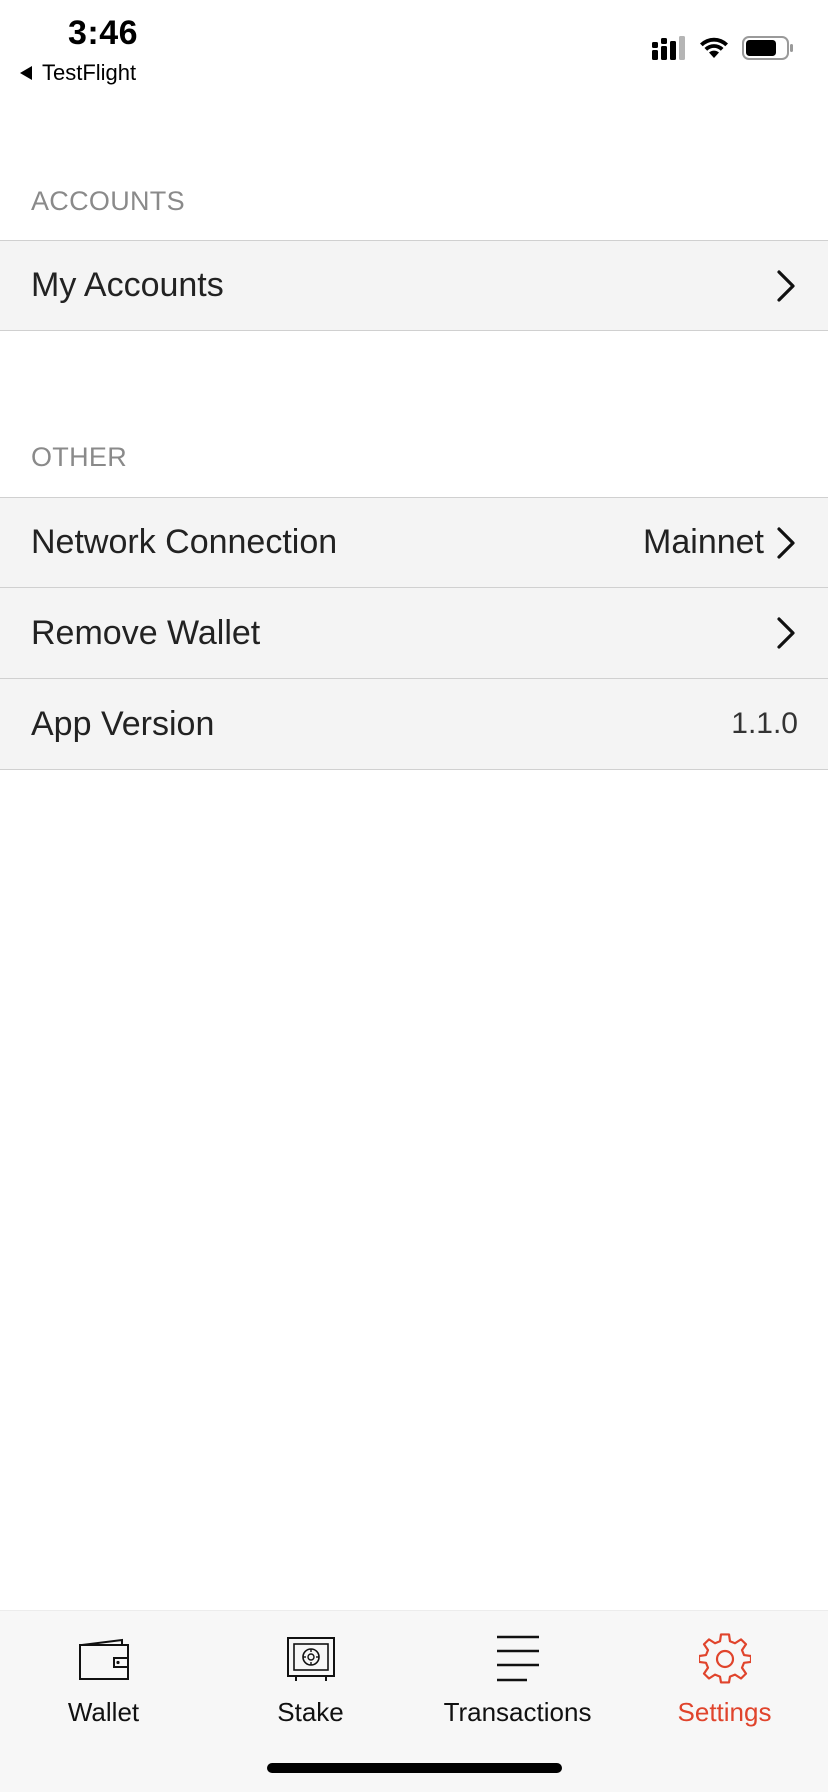 The width and height of the screenshot is (828, 1792). Describe the element at coordinates (724, 1712) in the screenshot. I see `tab-settings-label: Settings` at that location.